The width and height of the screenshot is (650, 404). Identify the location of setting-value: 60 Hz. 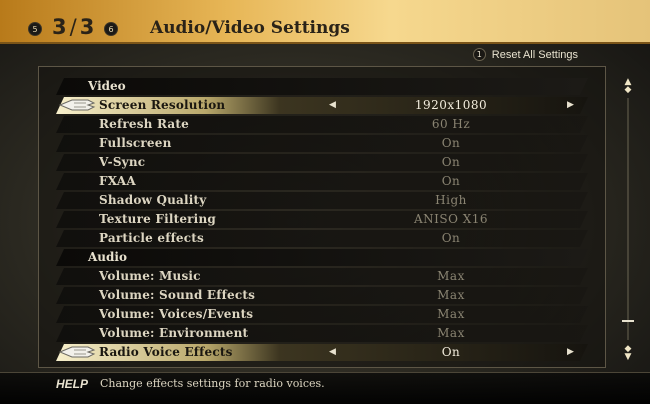
(451, 124).